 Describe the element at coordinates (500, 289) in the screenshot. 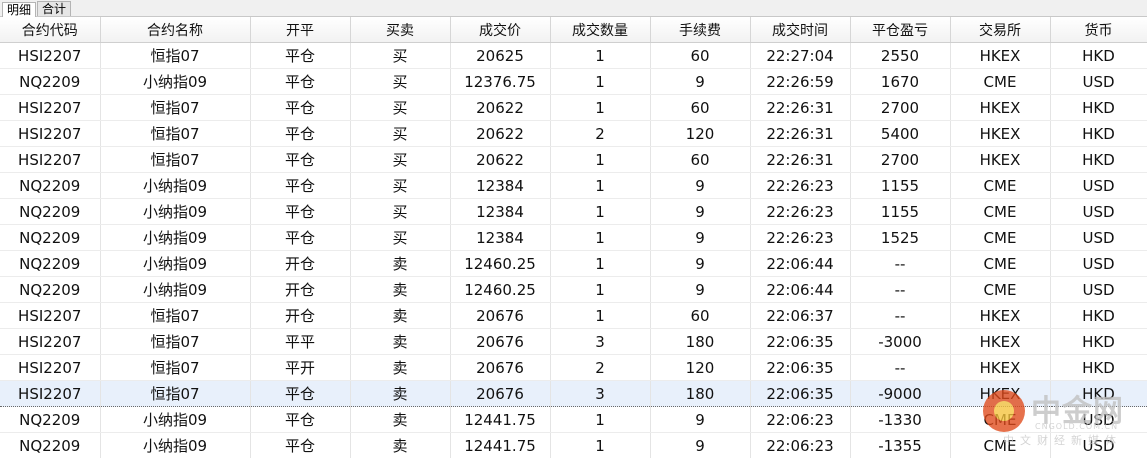

I see `cell-price: 12460.25` at that location.